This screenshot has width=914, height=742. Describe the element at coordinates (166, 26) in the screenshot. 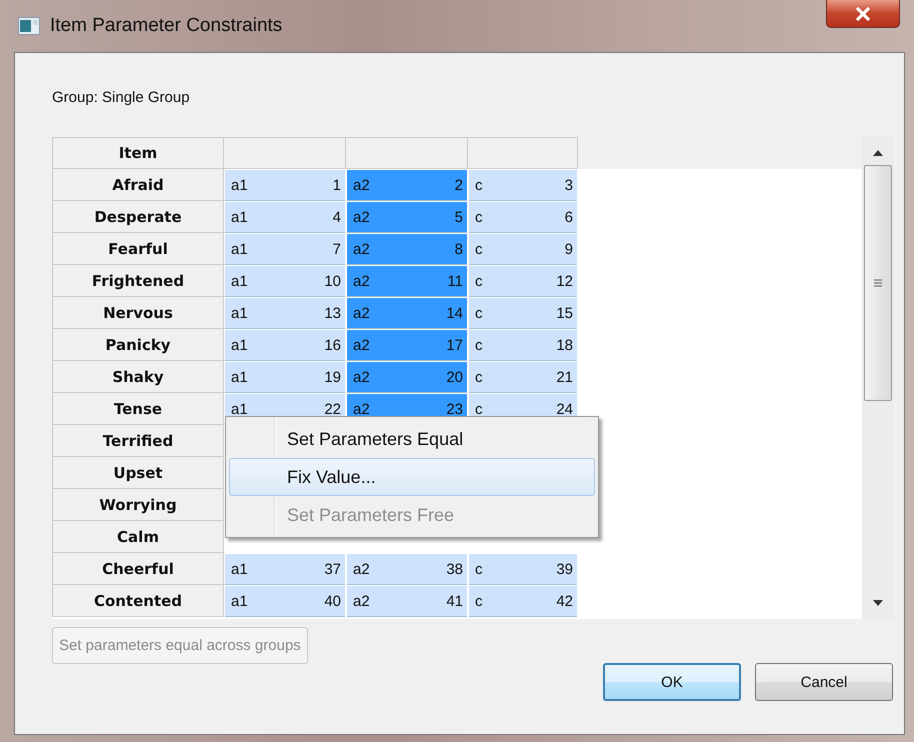

I see `window-title: Item Parameter Constraints` at that location.